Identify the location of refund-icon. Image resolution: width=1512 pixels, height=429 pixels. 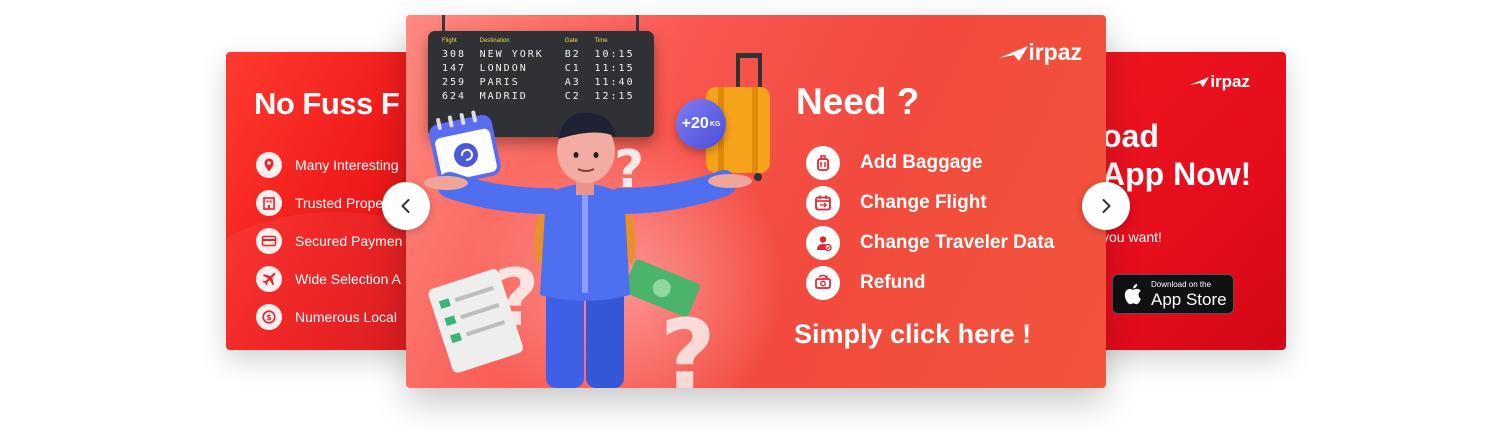
(823, 283).